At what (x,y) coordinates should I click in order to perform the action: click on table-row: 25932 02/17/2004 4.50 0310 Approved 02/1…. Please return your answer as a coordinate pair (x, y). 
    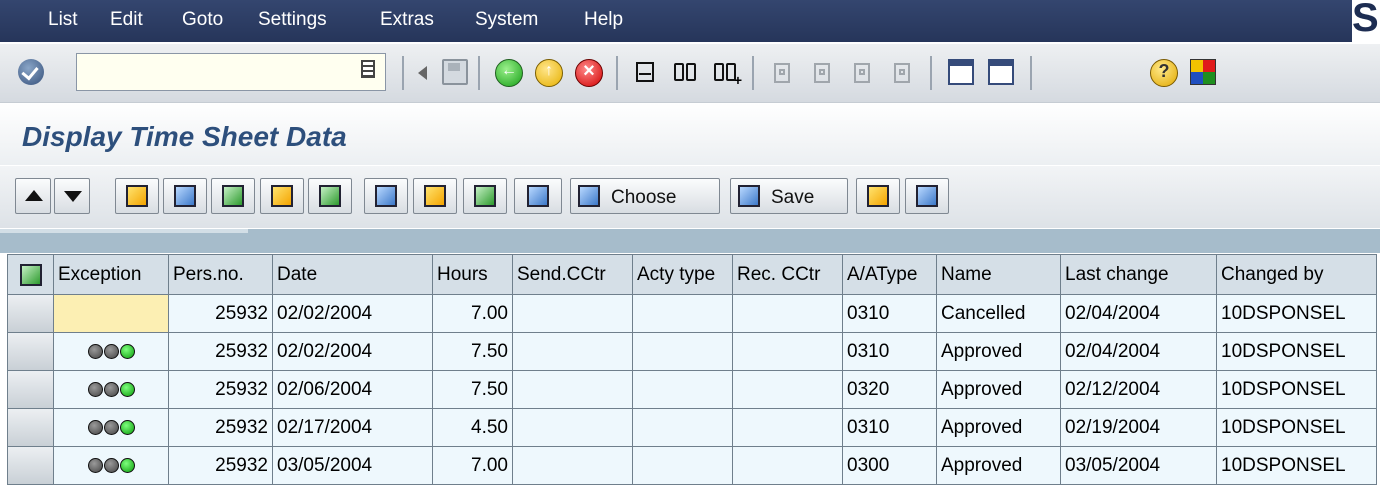
    Looking at the image, I should click on (692, 427).